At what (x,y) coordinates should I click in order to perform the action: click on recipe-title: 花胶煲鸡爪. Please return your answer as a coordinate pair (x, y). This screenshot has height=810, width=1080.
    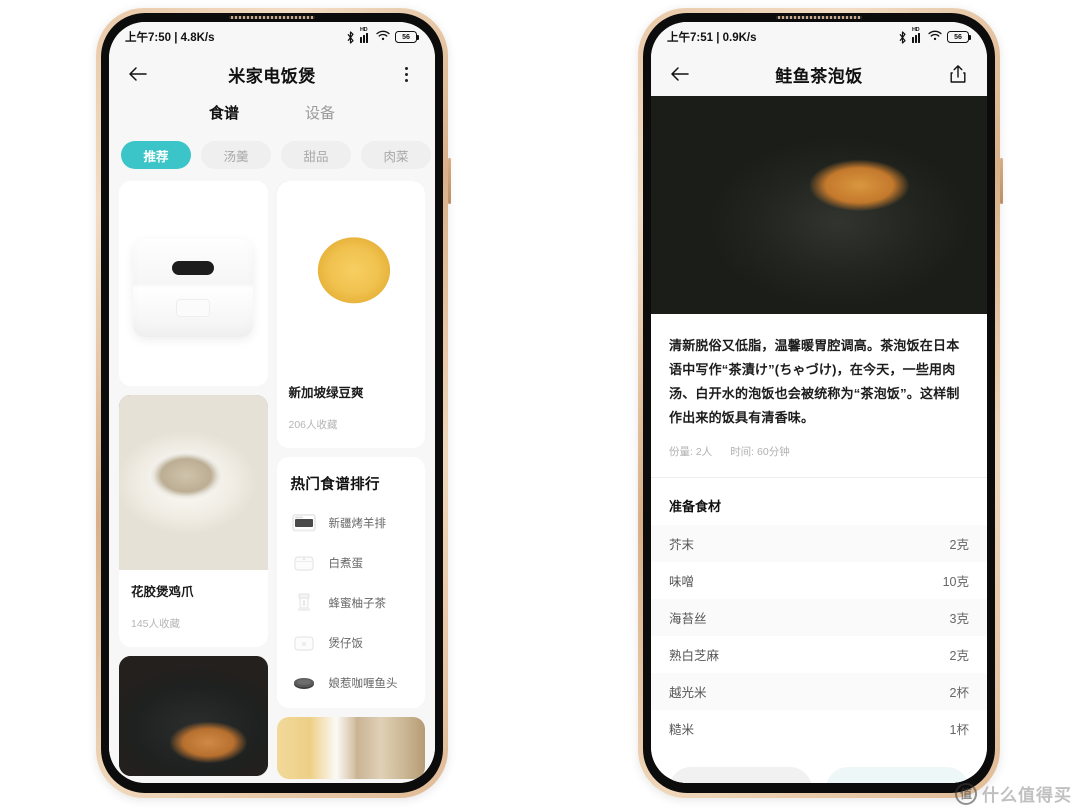
    Looking at the image, I should click on (162, 592).